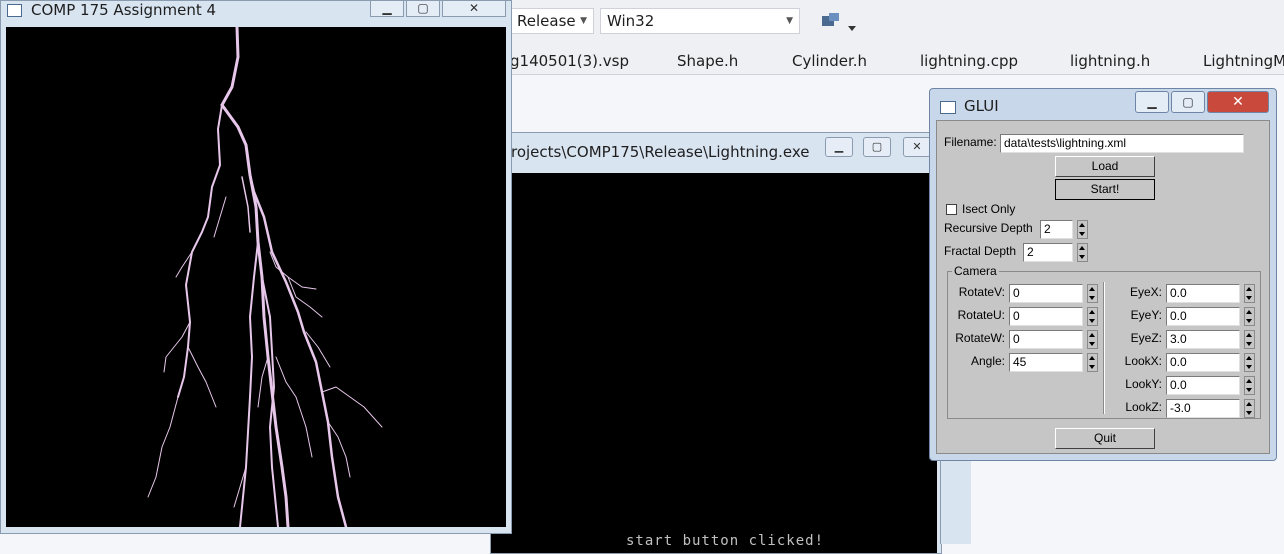  I want to click on look-y-spinner, so click(1249, 385).